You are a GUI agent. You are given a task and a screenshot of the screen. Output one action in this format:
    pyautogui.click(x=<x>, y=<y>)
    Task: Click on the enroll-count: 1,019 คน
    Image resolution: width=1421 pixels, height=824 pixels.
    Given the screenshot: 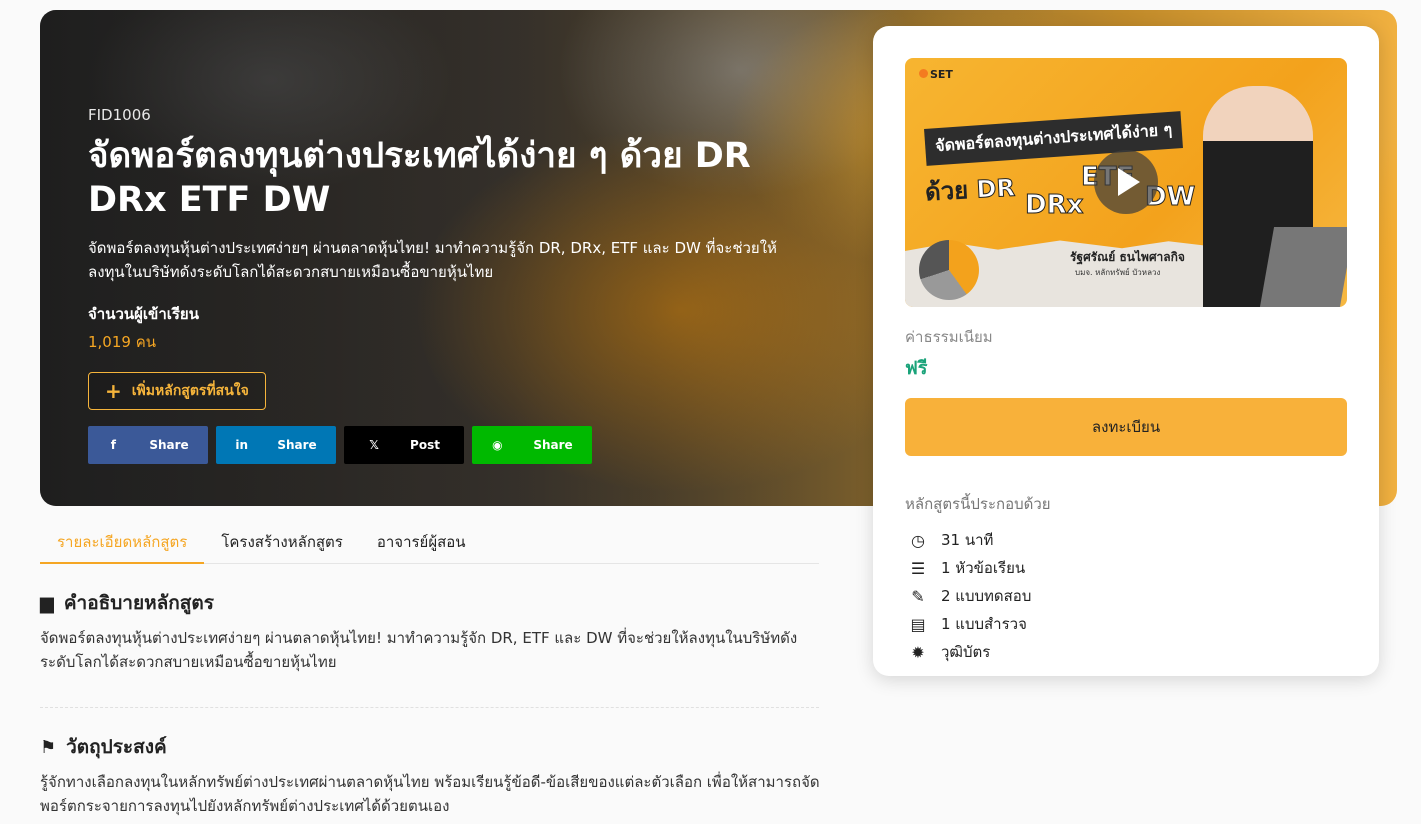 What is the action you would take?
    pyautogui.click(x=122, y=342)
    